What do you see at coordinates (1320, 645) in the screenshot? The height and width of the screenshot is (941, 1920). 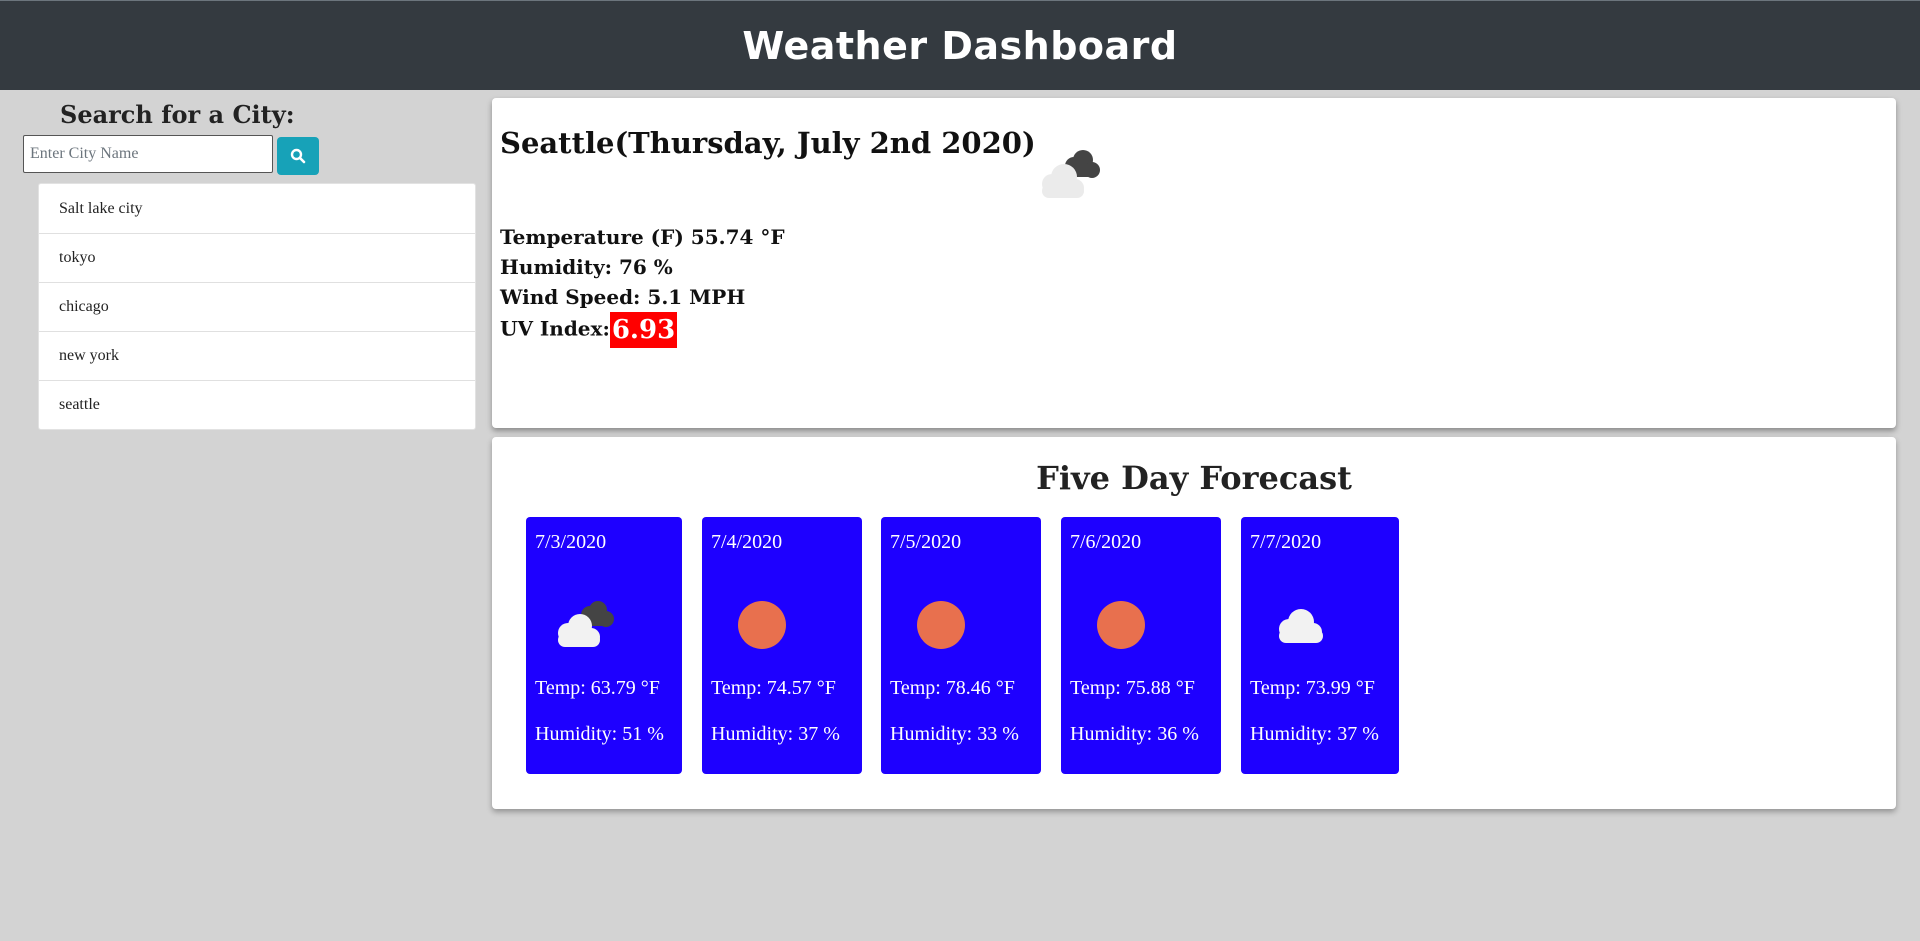 I see `forecast-day-card: 7/7/2020 Temp: 73.99 °F Humidity: 37 %` at bounding box center [1320, 645].